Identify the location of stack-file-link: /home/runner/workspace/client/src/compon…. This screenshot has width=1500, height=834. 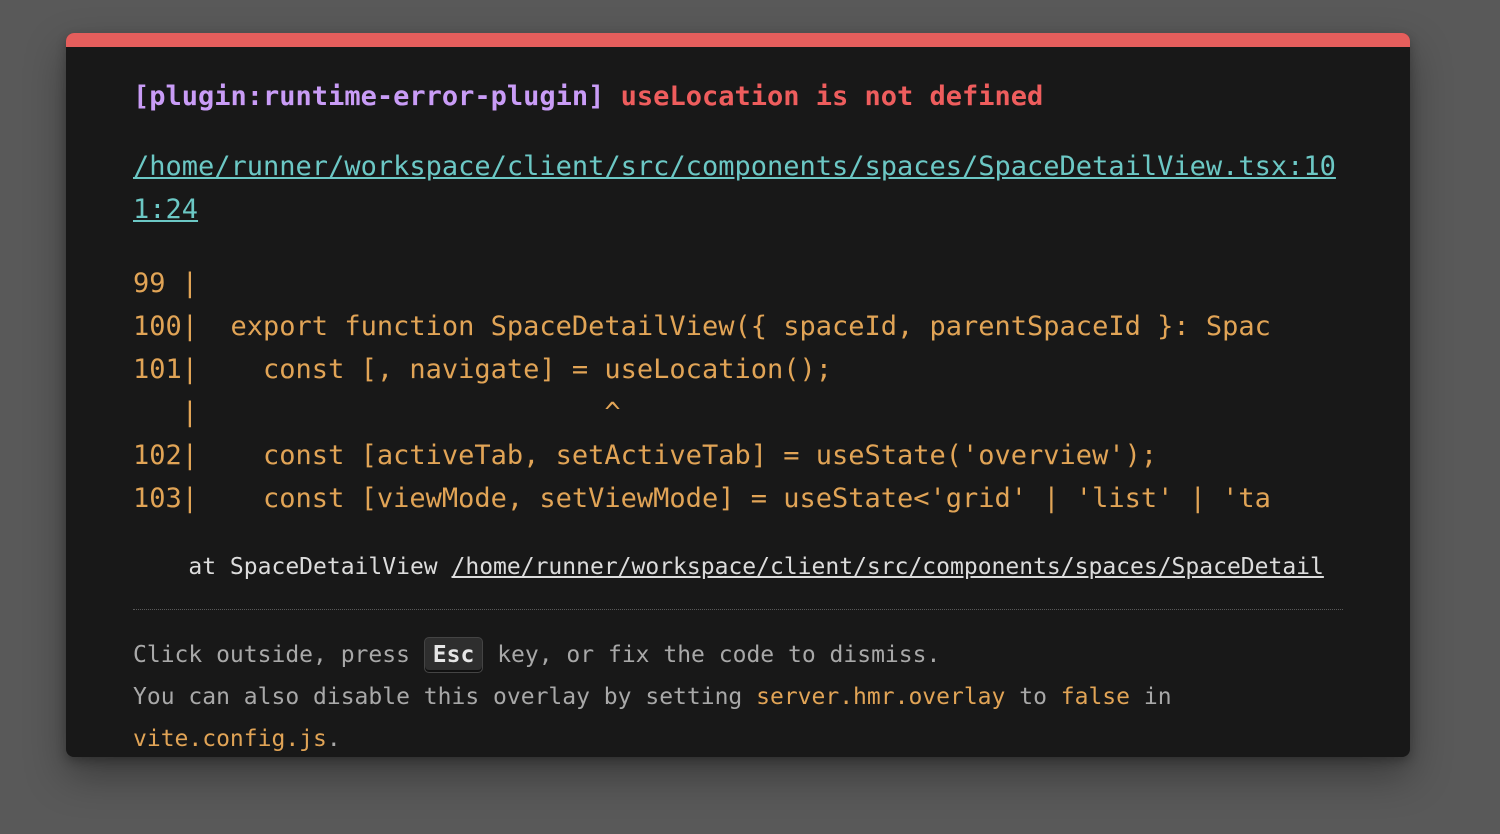
(888, 567).